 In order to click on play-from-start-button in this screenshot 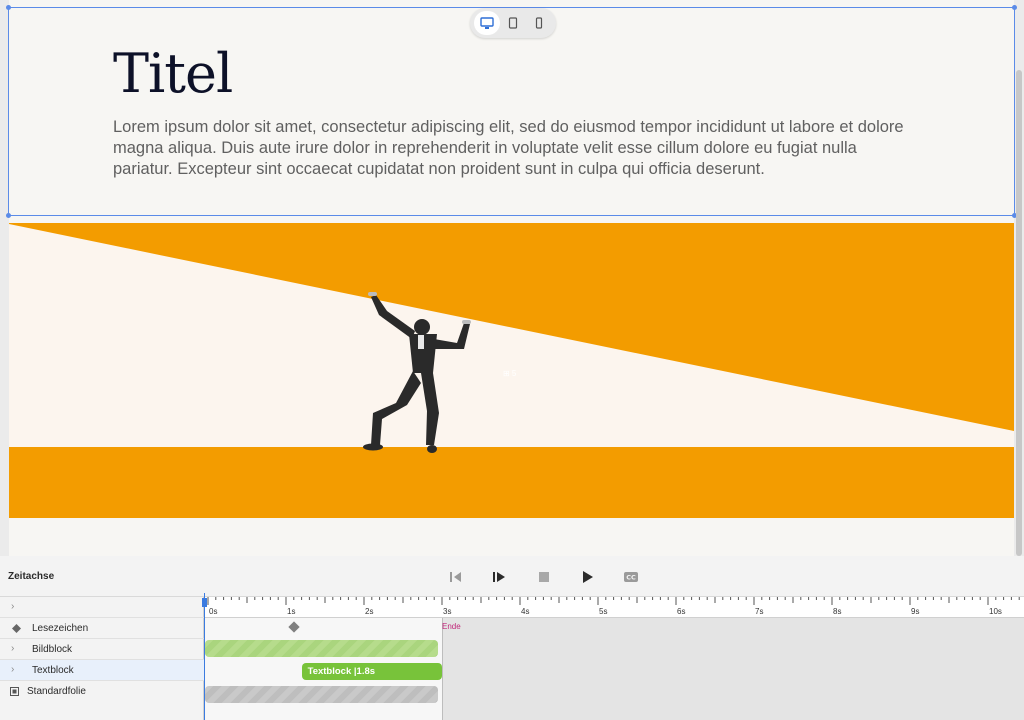, I will do `click(499, 577)`.